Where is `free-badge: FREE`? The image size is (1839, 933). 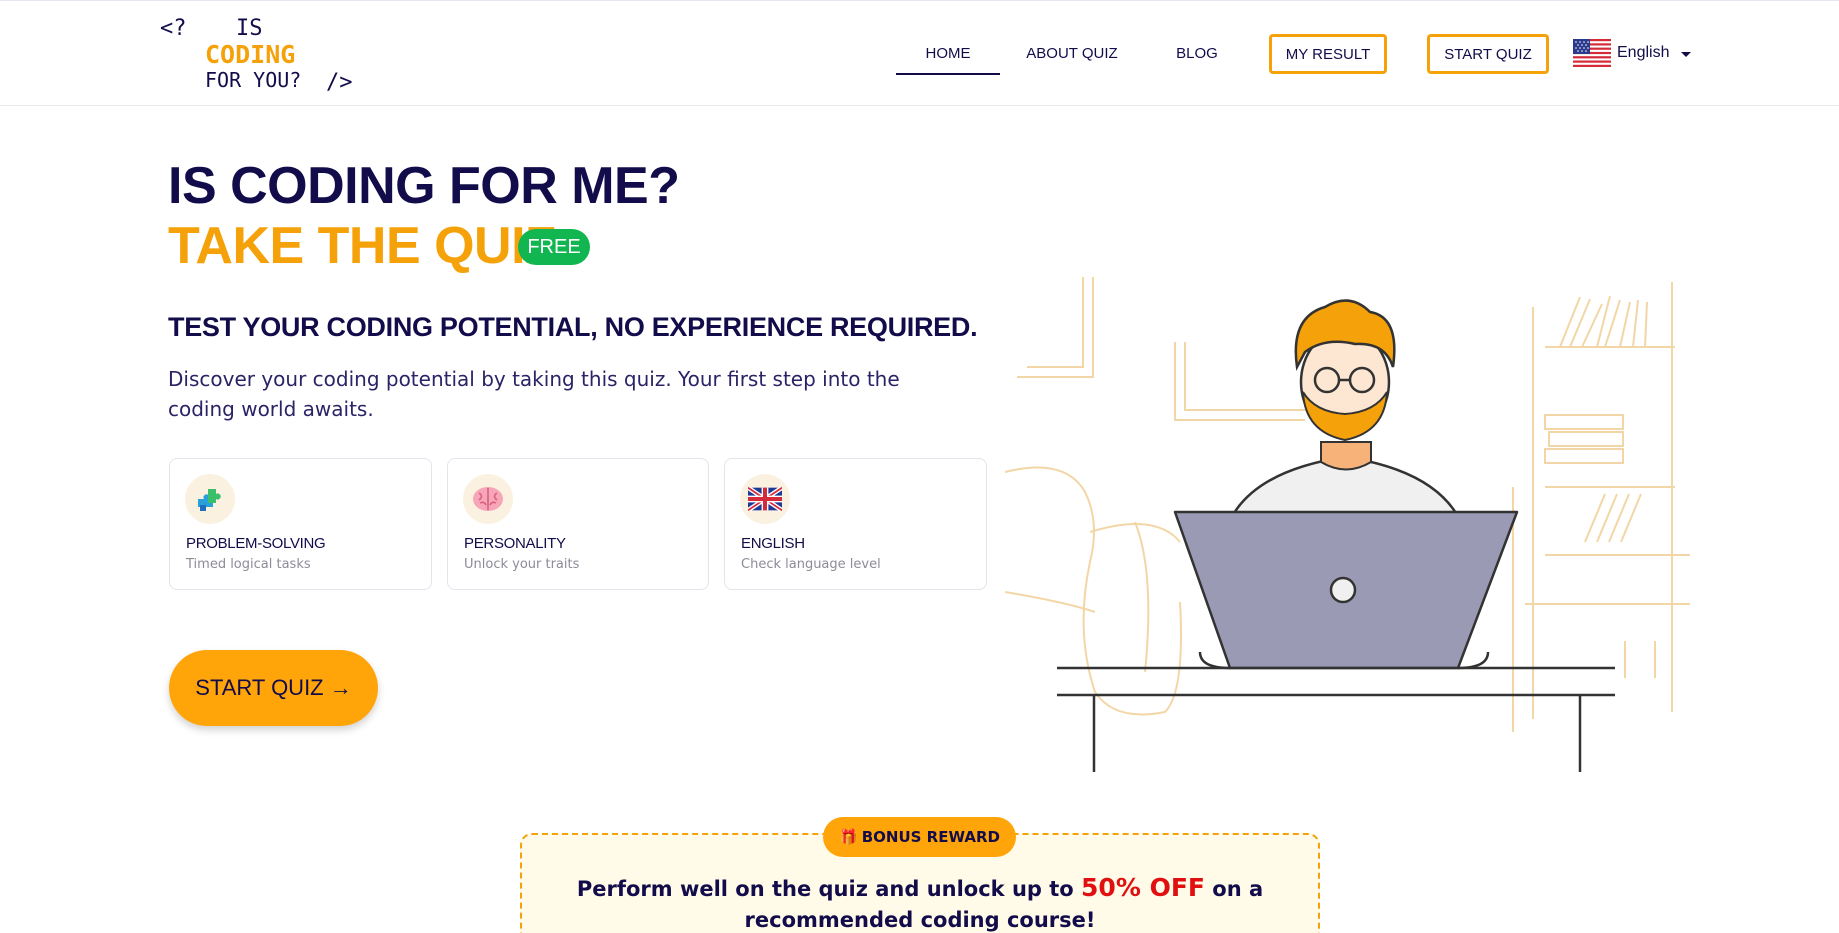
free-badge: FREE is located at coordinates (554, 247).